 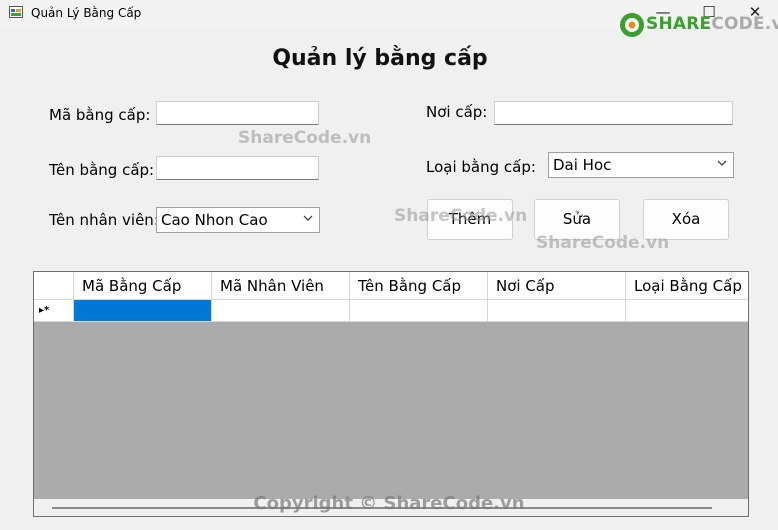 I want to click on column-header: Mã Nhân Viên, so click(x=281, y=286).